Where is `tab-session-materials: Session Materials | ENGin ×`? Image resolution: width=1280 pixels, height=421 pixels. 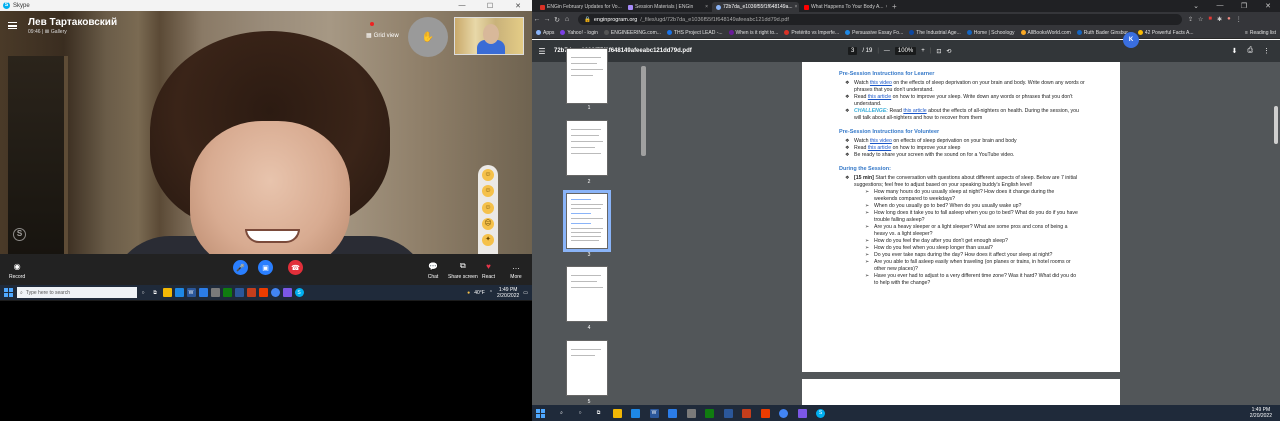 tab-session-materials: Session Materials | ENGin × is located at coordinates (667, 7).